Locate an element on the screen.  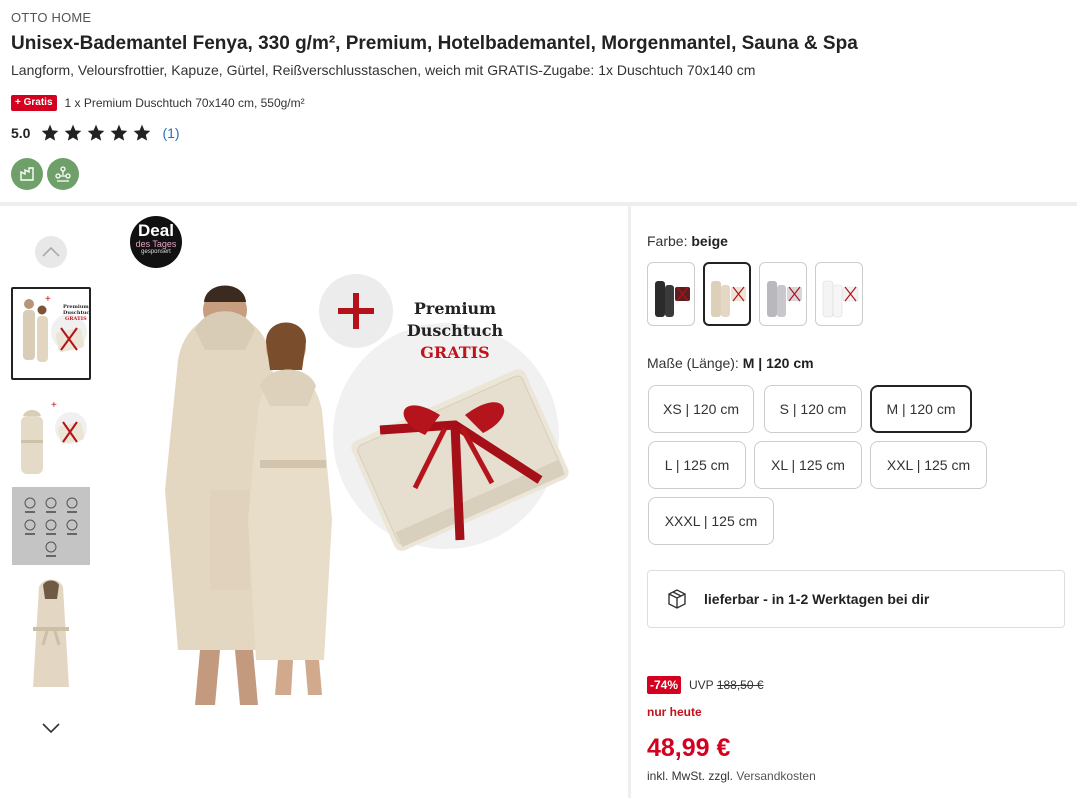
size-selected-value: M | 120 cm is located at coordinates (778, 363).